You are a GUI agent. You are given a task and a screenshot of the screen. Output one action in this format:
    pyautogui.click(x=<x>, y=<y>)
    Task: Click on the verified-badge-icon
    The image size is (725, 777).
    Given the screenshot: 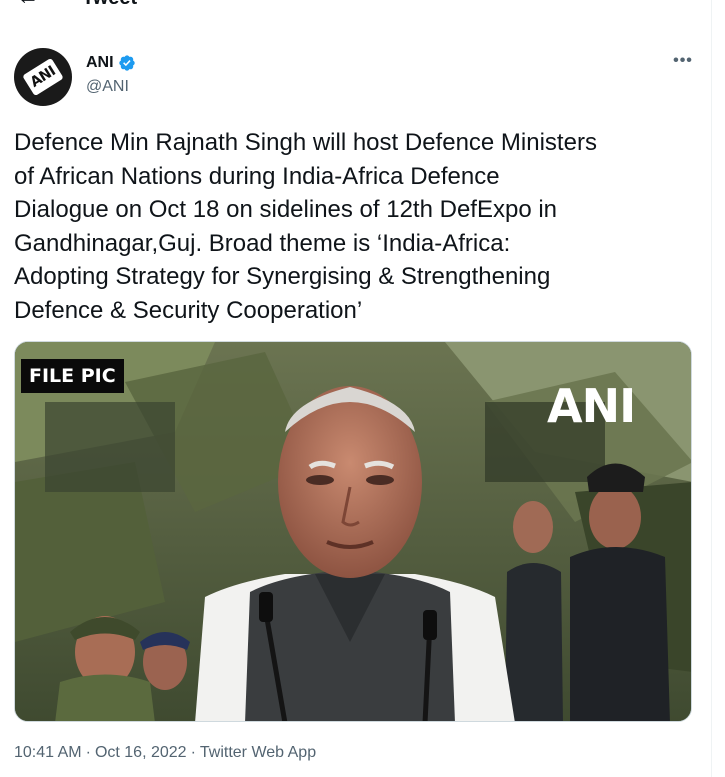 What is the action you would take?
    pyautogui.click(x=126, y=63)
    